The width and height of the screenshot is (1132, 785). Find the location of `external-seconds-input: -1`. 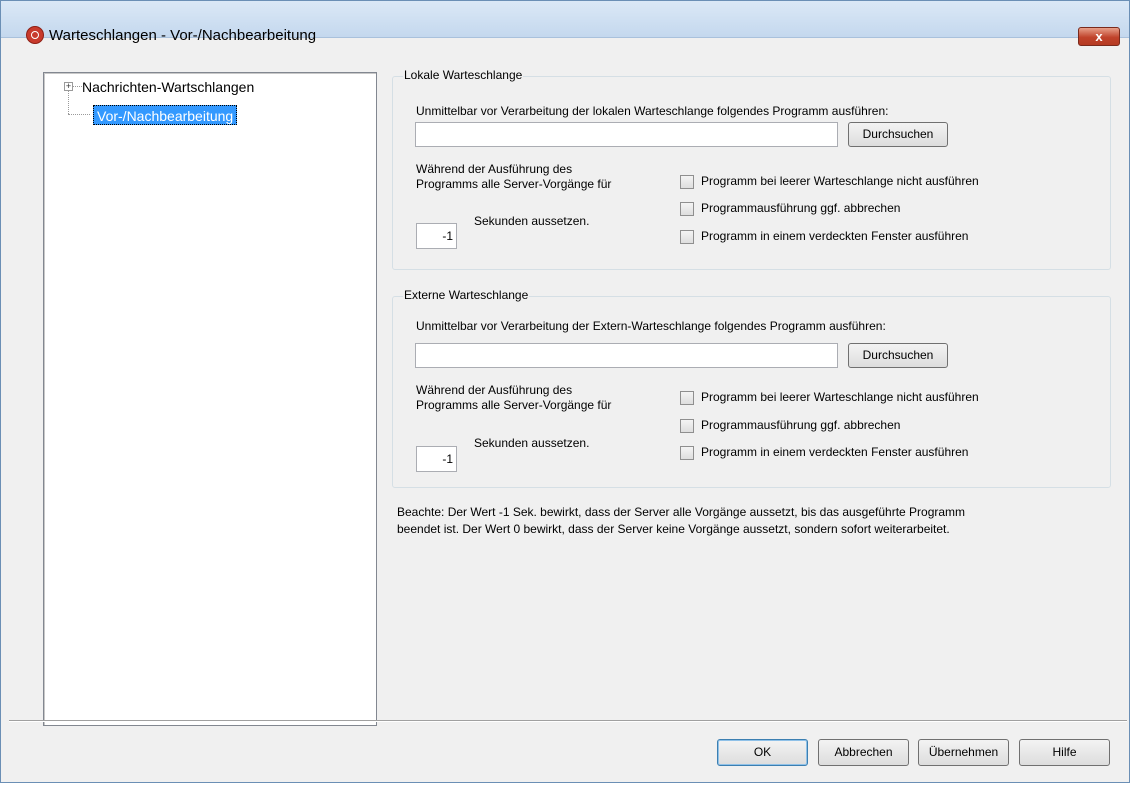

external-seconds-input: -1 is located at coordinates (436, 459).